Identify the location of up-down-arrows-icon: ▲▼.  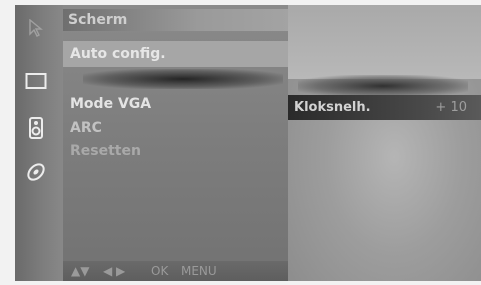
(80, 271).